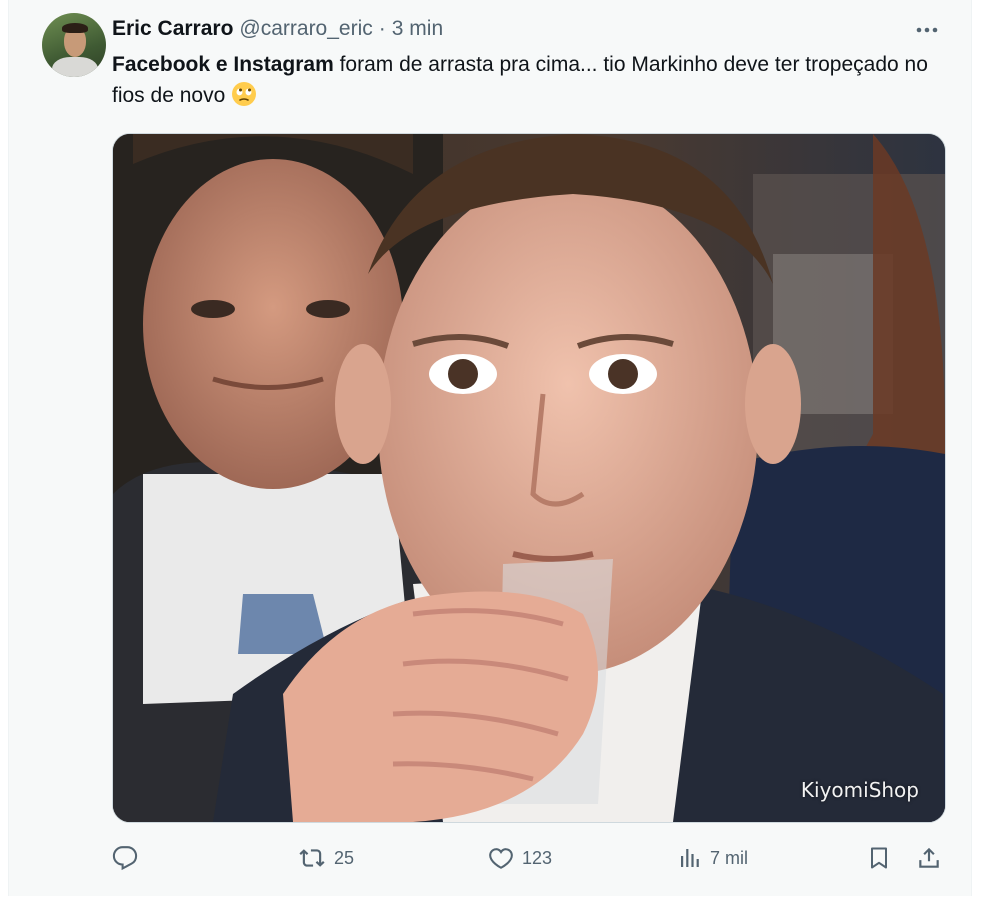 Image resolution: width=984 pixels, height=900 pixels. I want to click on like-button: 123, so click(520, 858).